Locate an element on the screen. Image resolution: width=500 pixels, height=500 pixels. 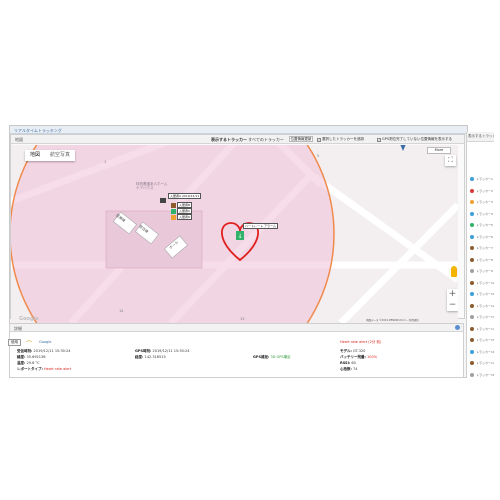
tracker-list-item: トラッカー4 is located at coordinates (481, 213).